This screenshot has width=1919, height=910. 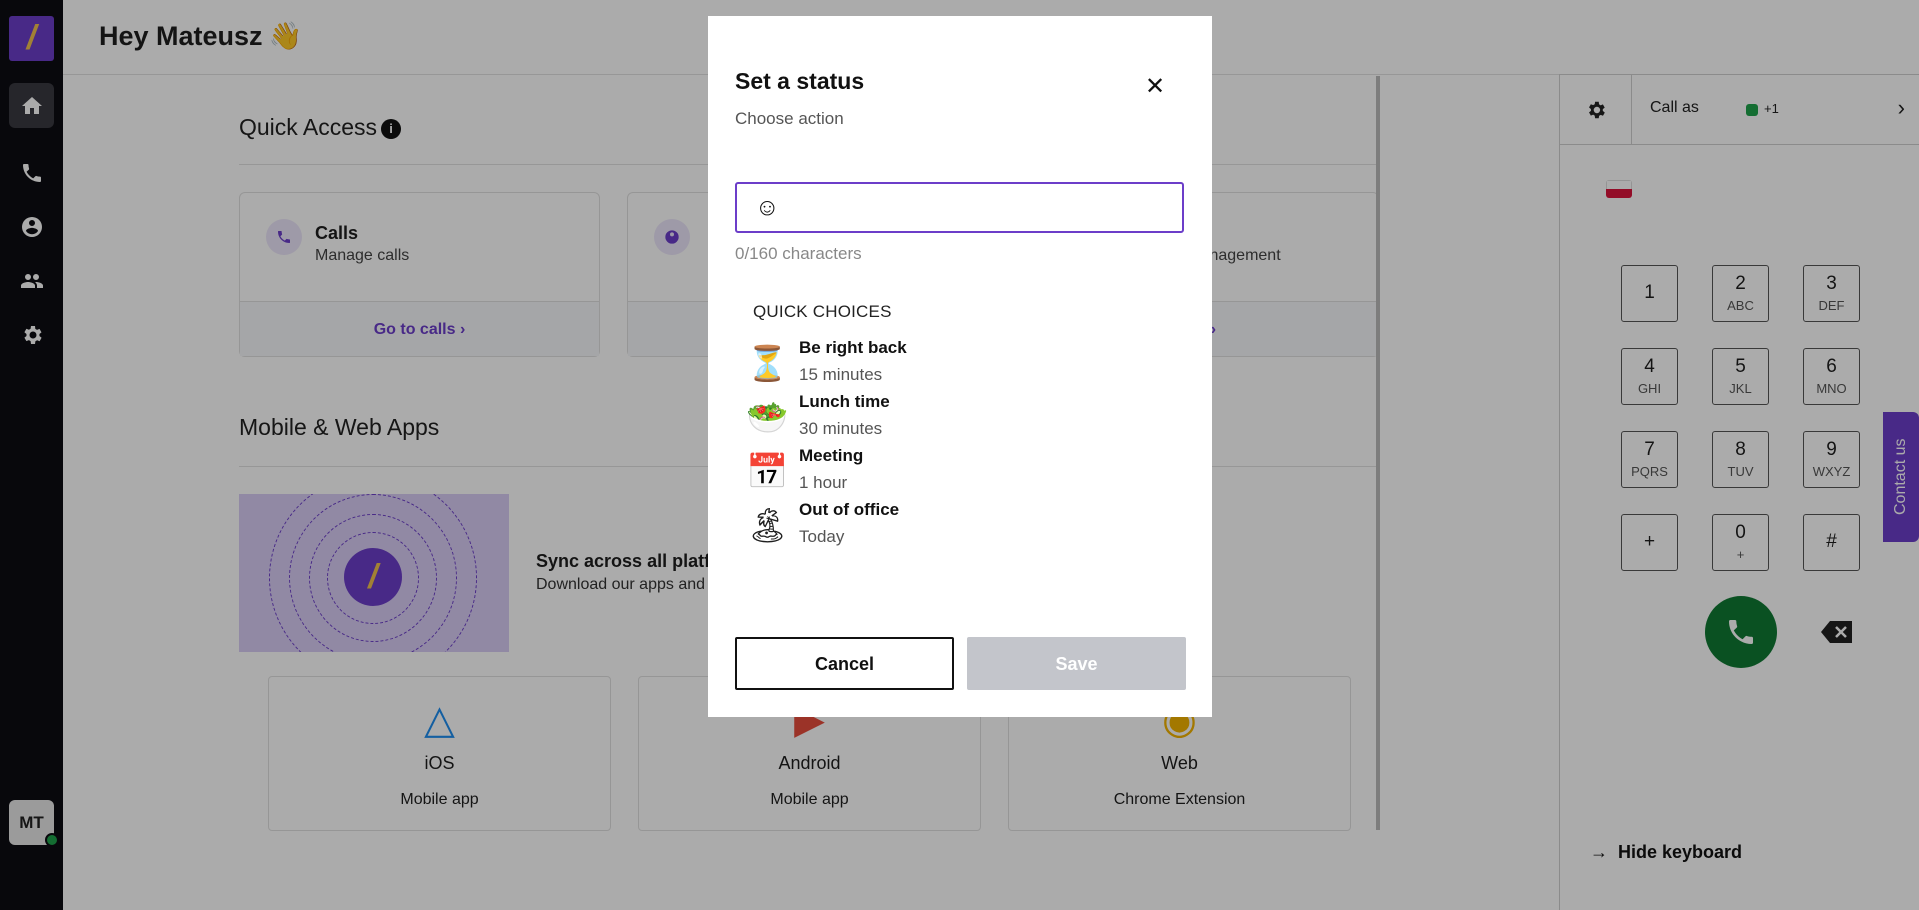 What do you see at coordinates (789, 118) in the screenshot?
I see `dialog-subtitle: Choose action` at bounding box center [789, 118].